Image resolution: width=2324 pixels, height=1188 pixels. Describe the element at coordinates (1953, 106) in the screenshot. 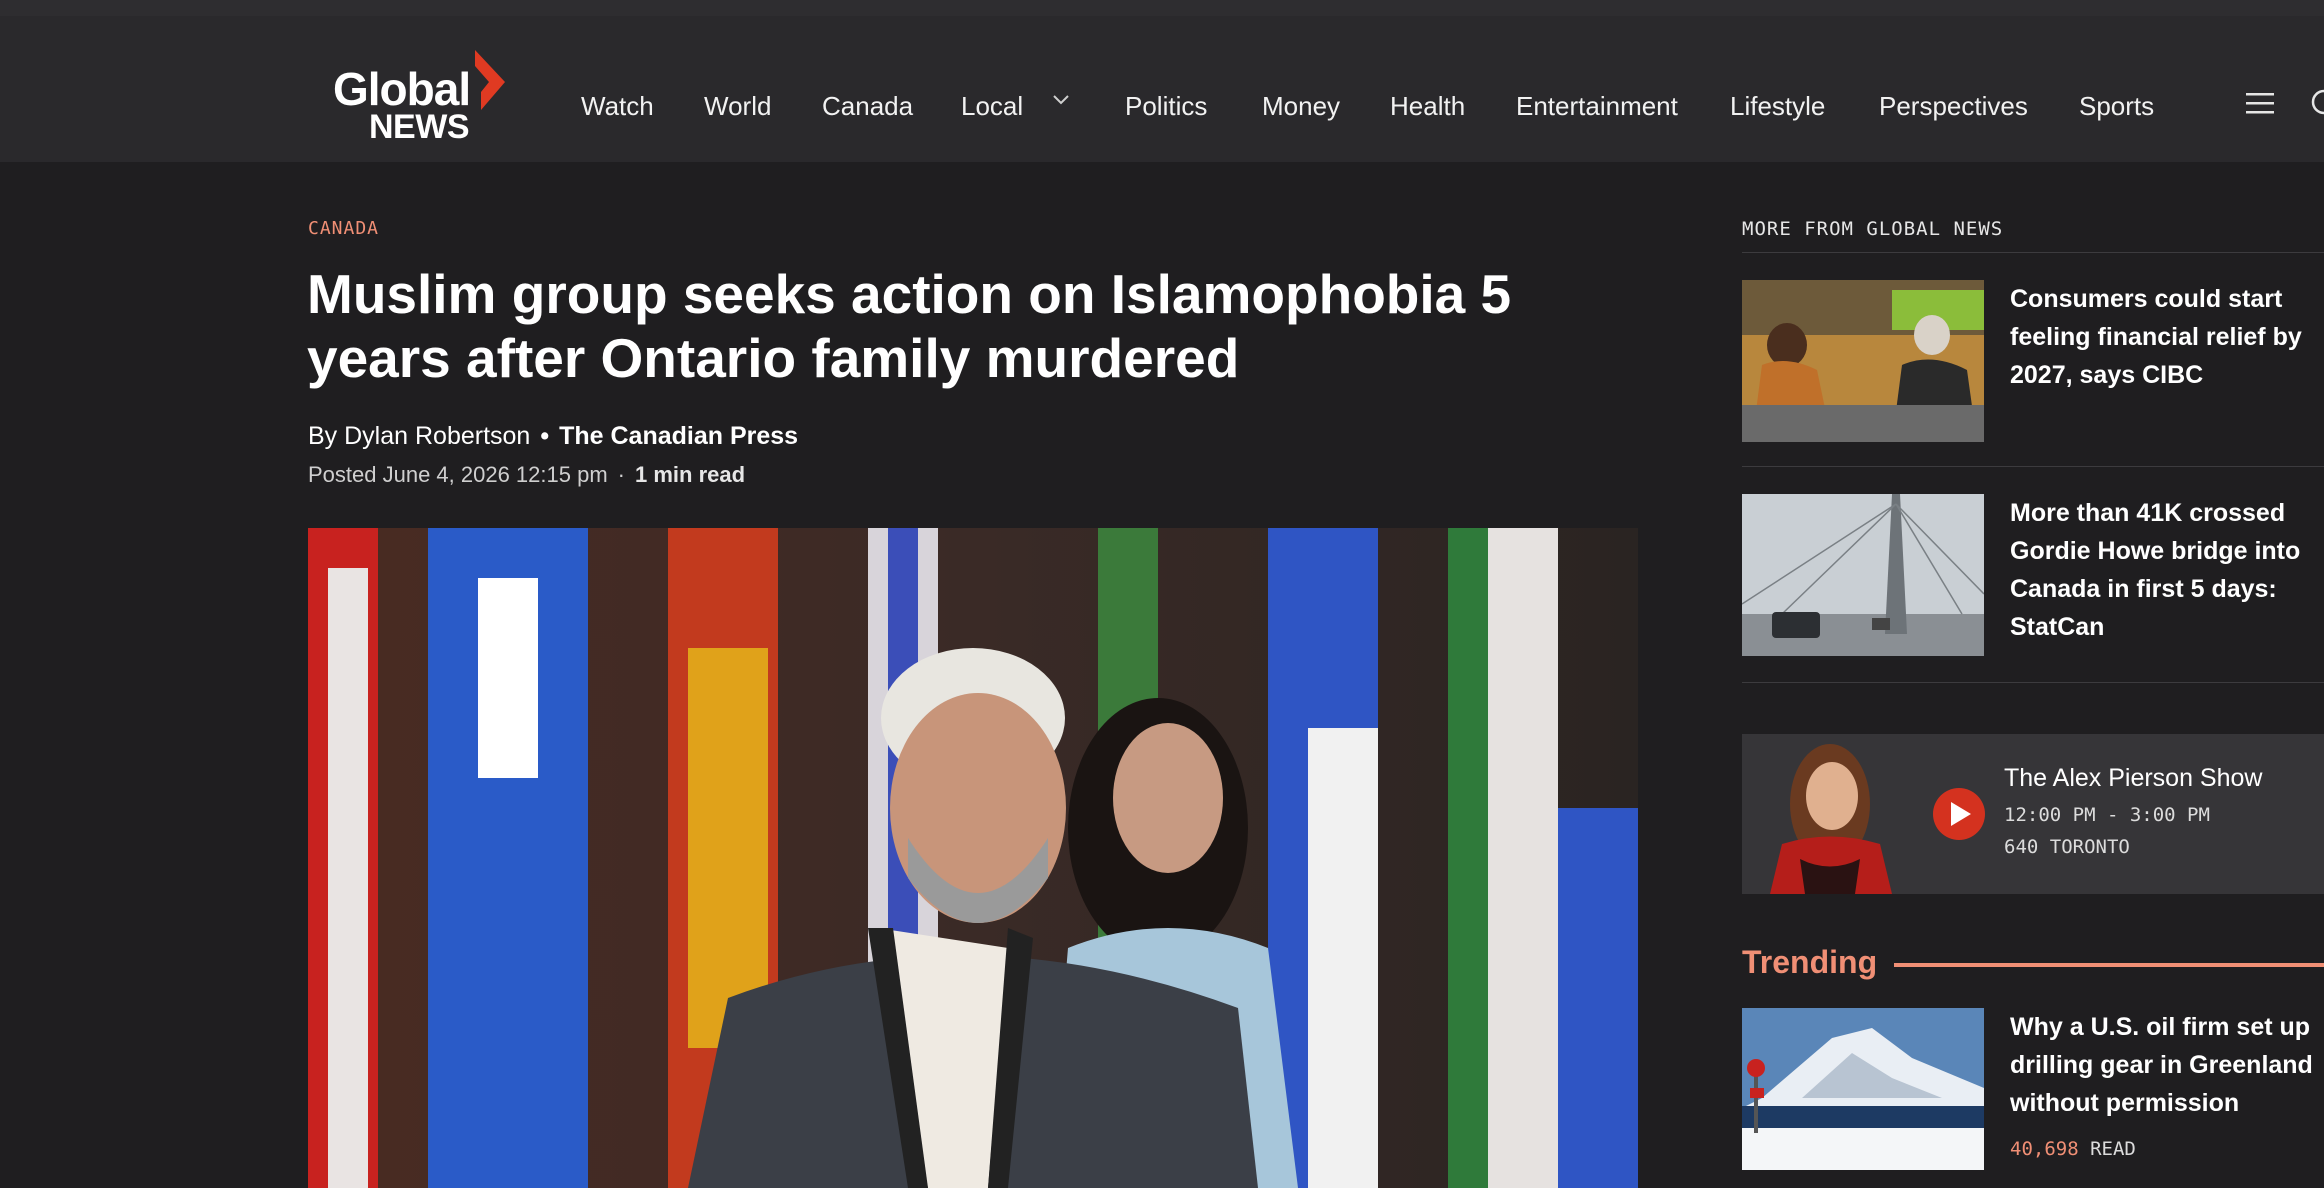

I see `nav-perspectives: Perspectives` at that location.